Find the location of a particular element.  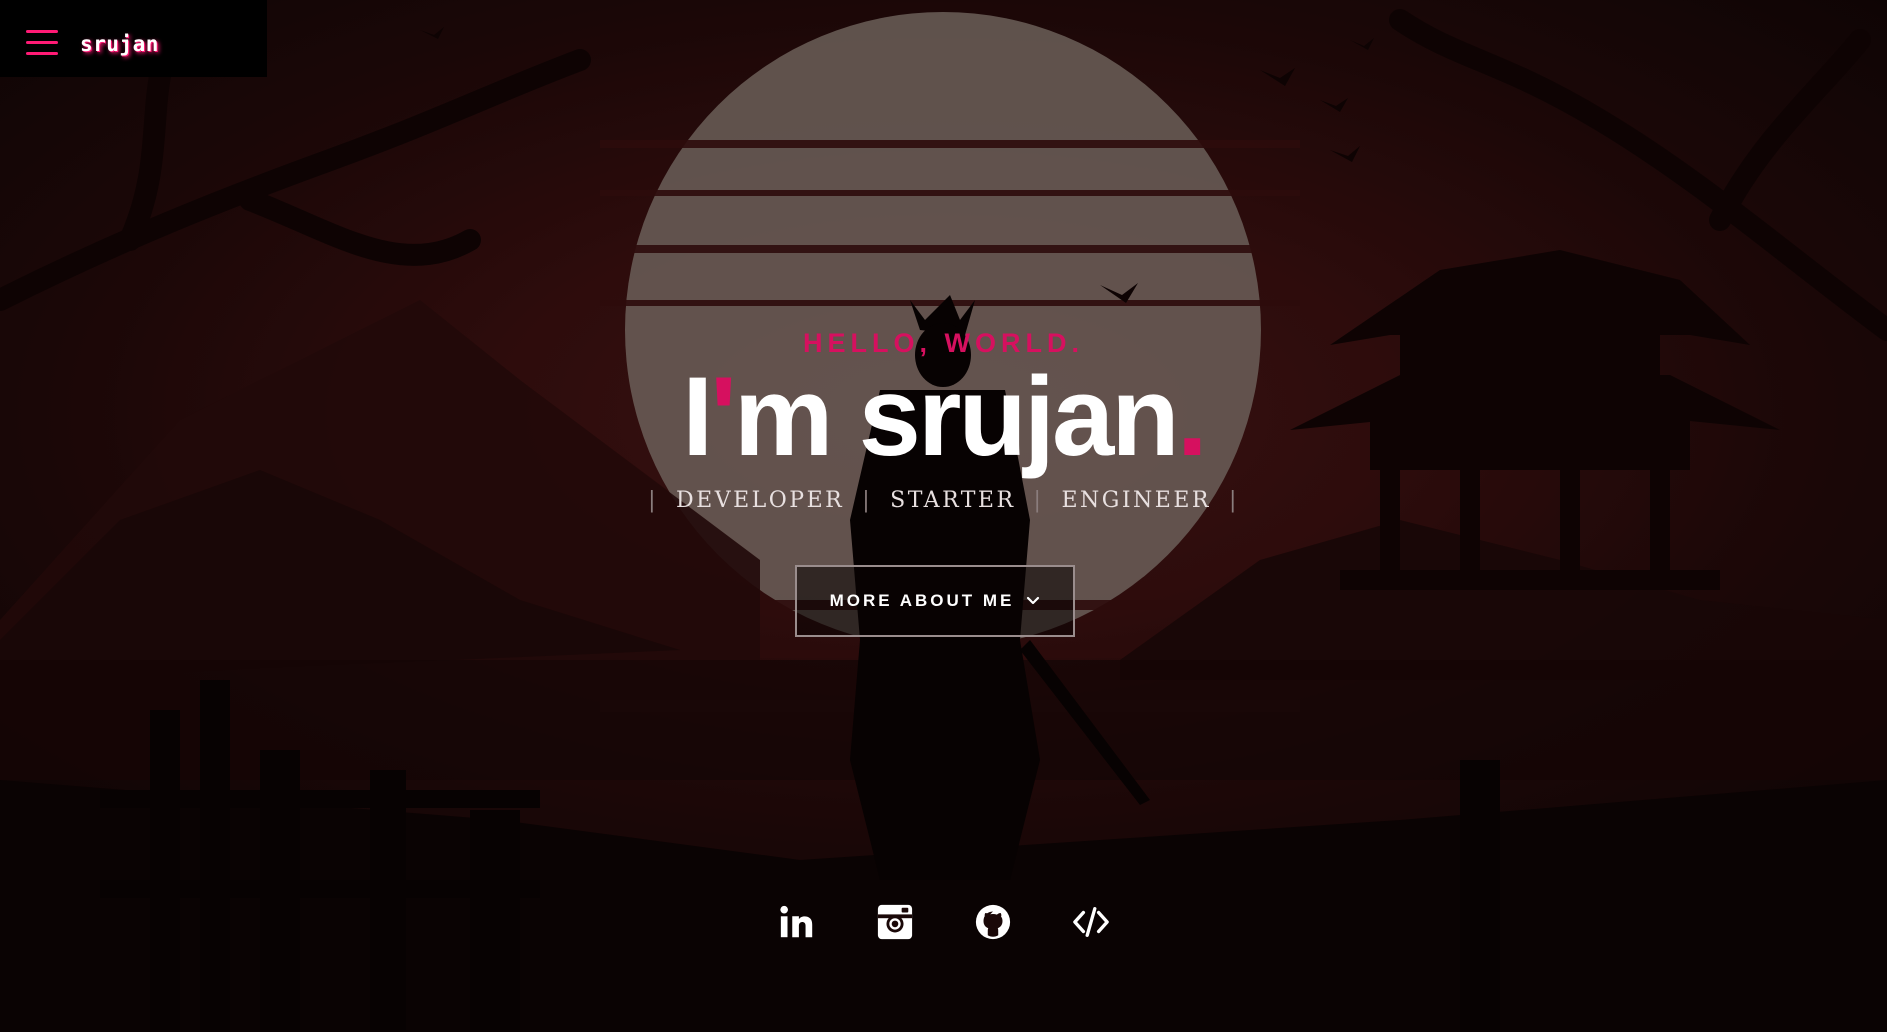

more-about-me-button: MORE ABOUT ME is located at coordinates (935, 601).